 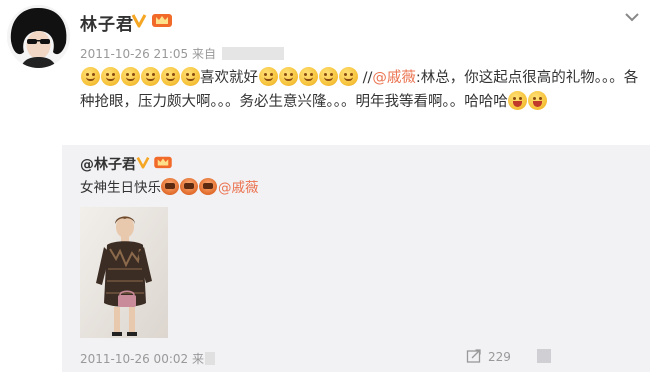 I want to click on post-source-prefix: 来自, so click(x=203, y=54).